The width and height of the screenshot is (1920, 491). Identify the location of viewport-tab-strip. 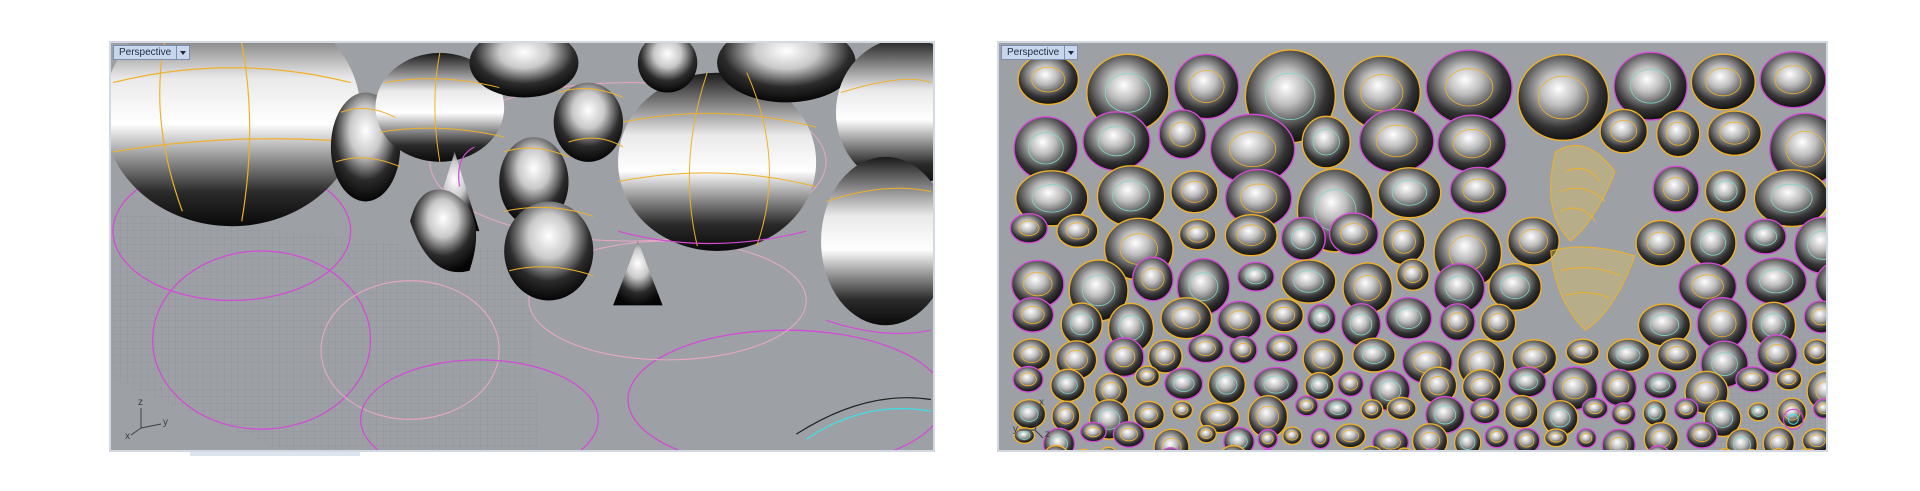
(275, 454).